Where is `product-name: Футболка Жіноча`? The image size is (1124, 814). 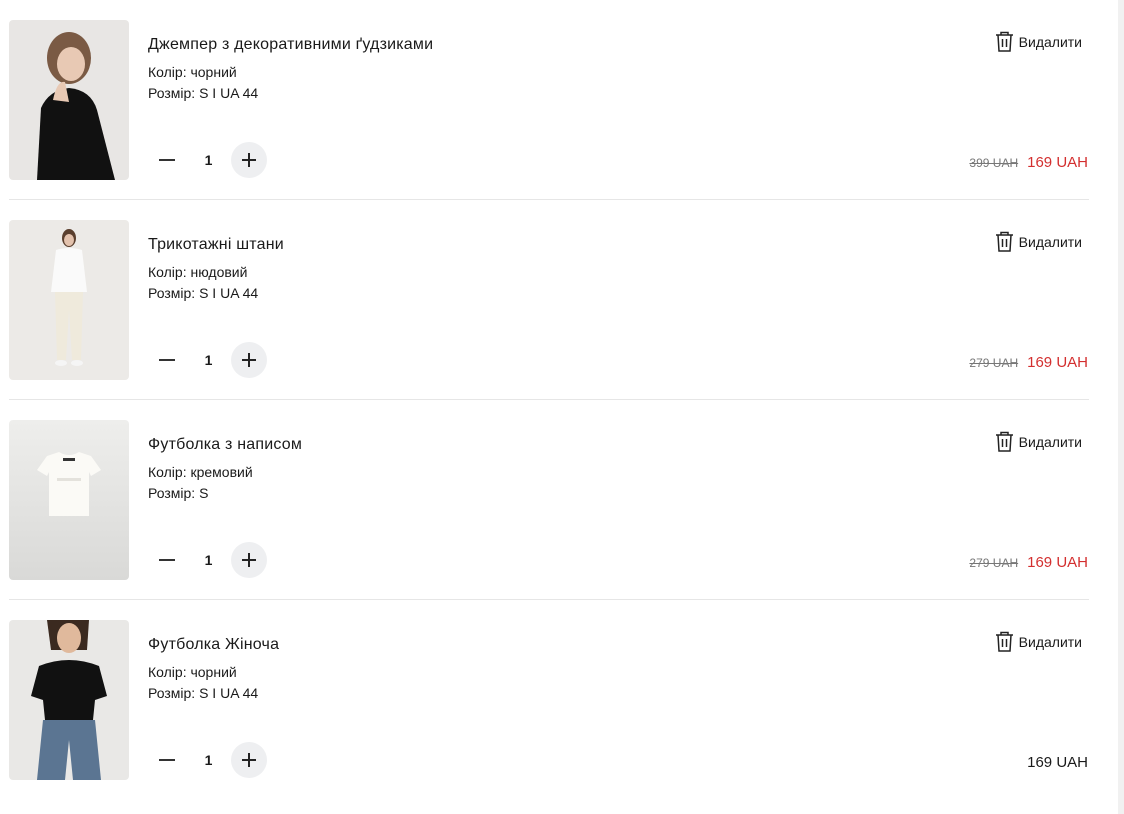 product-name: Футболка Жіноча is located at coordinates (213, 645).